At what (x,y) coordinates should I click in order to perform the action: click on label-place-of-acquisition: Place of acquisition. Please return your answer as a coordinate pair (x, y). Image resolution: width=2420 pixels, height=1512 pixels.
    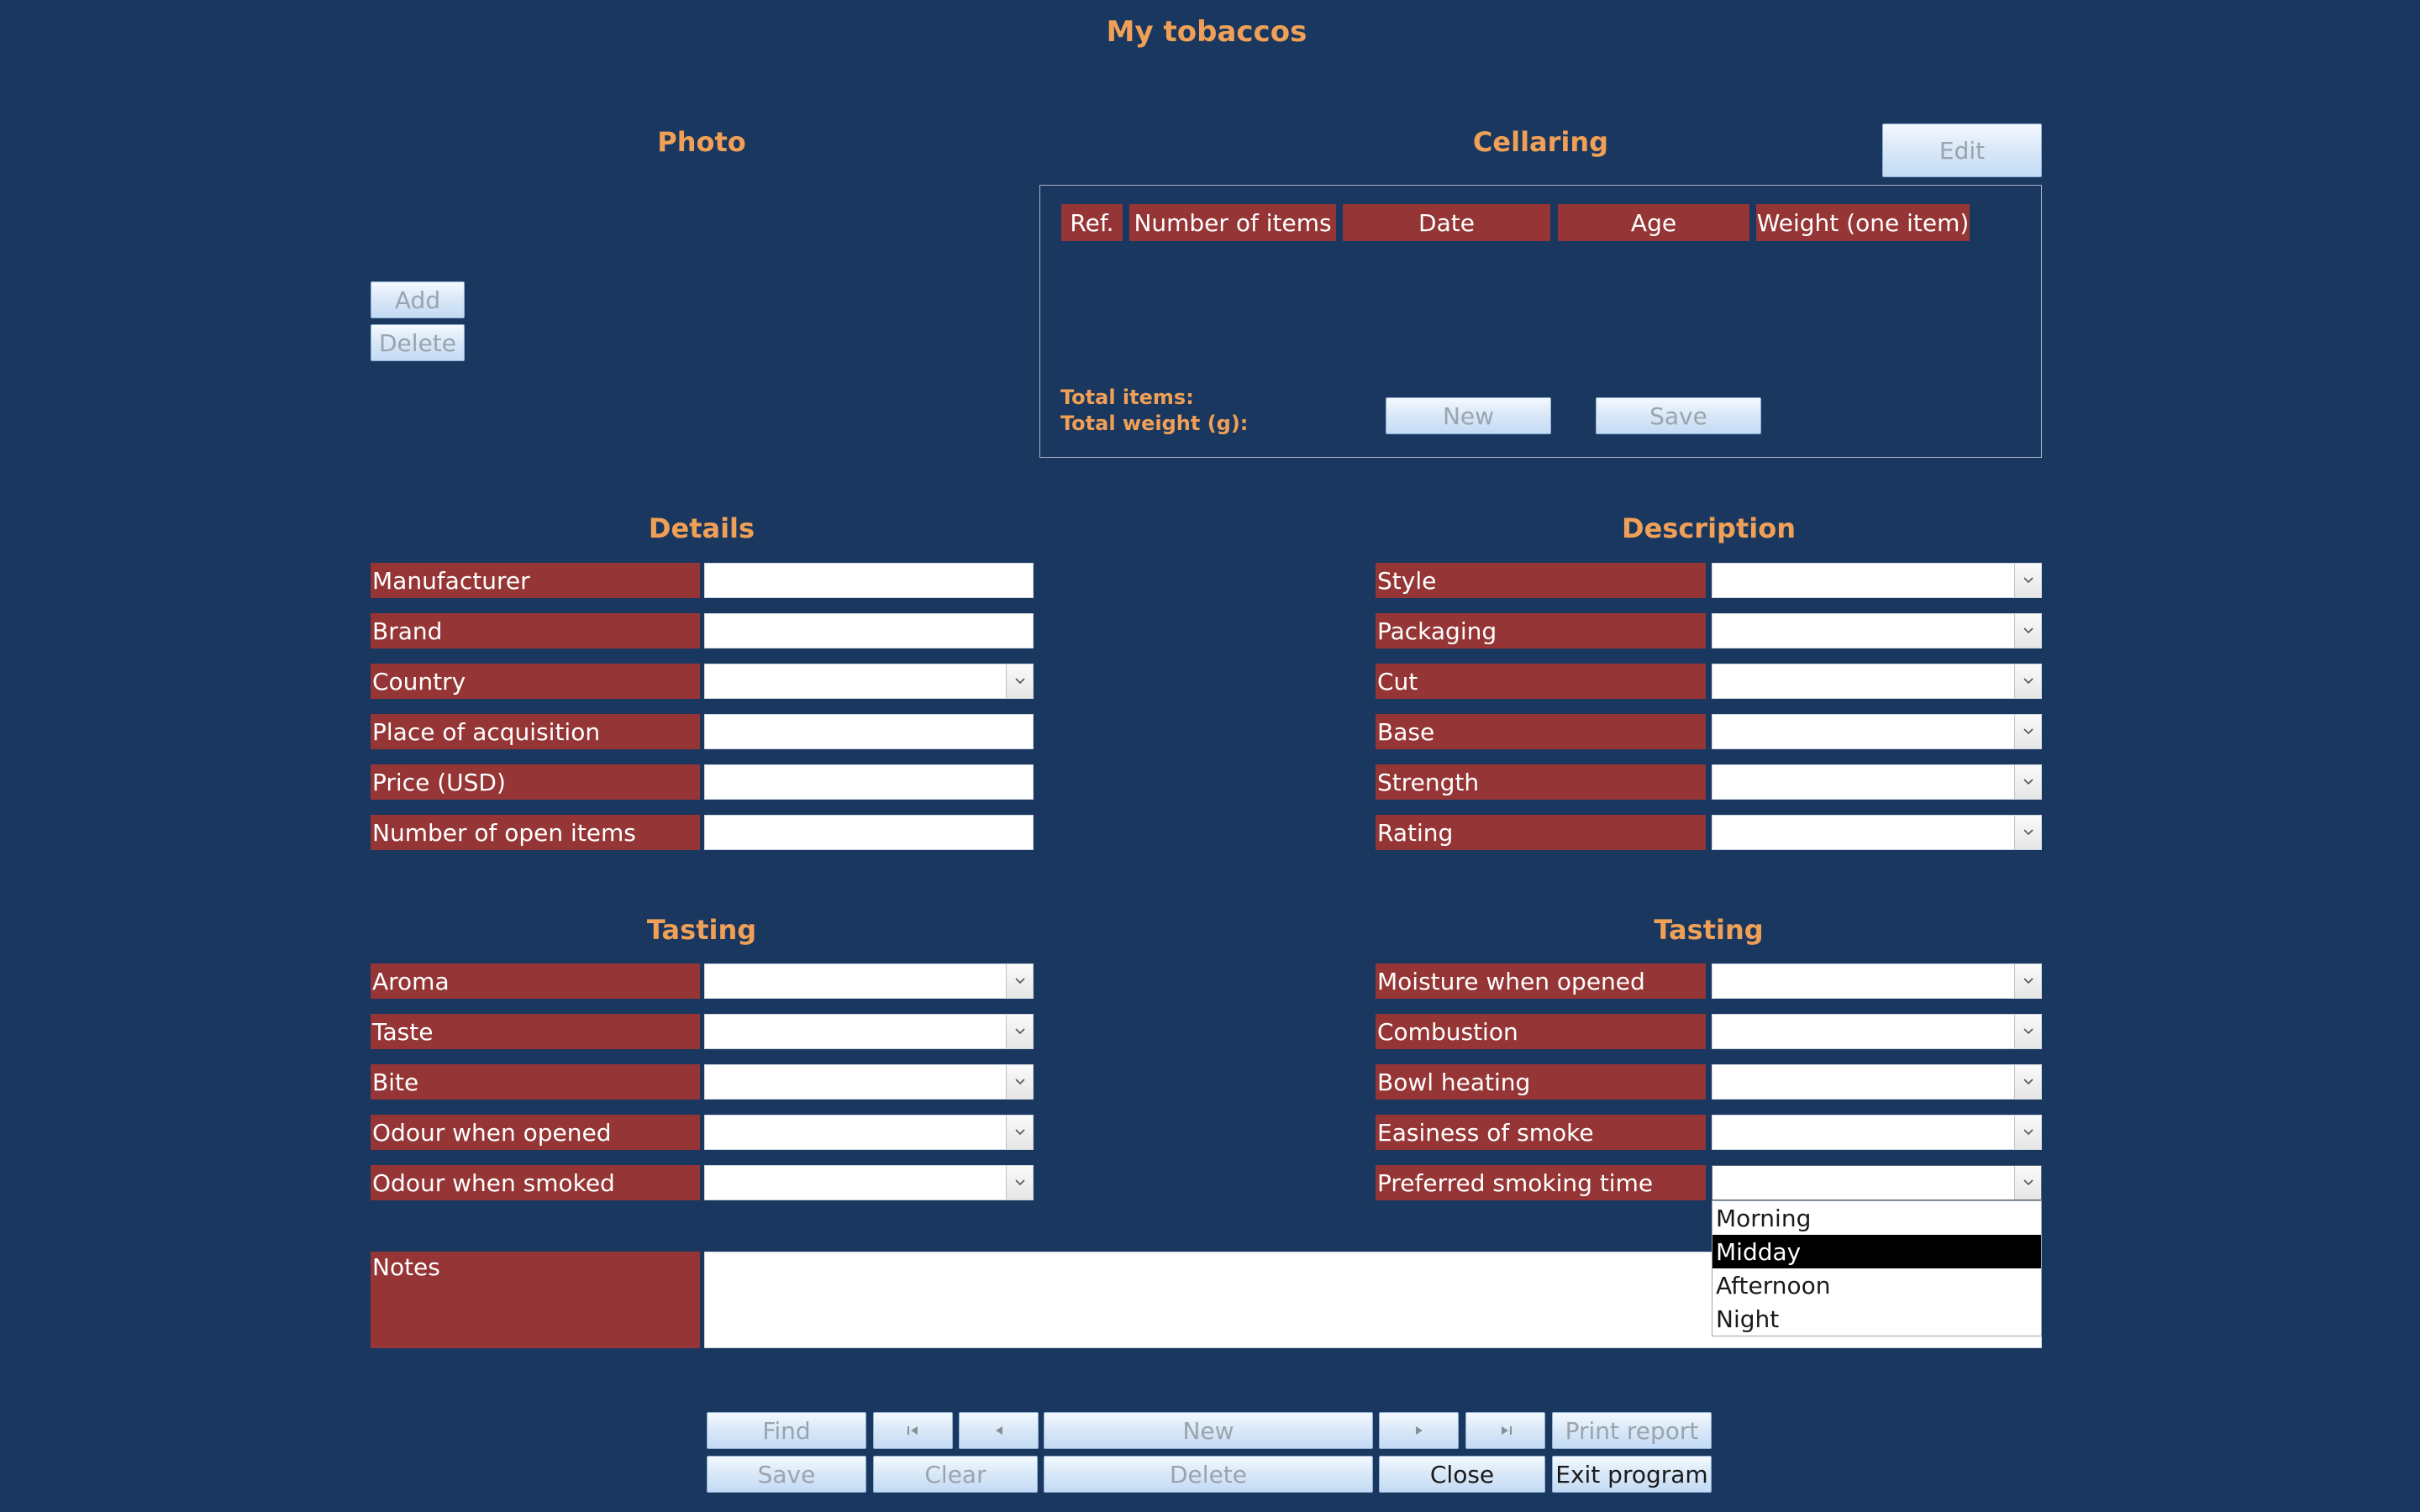
    Looking at the image, I should click on (536, 731).